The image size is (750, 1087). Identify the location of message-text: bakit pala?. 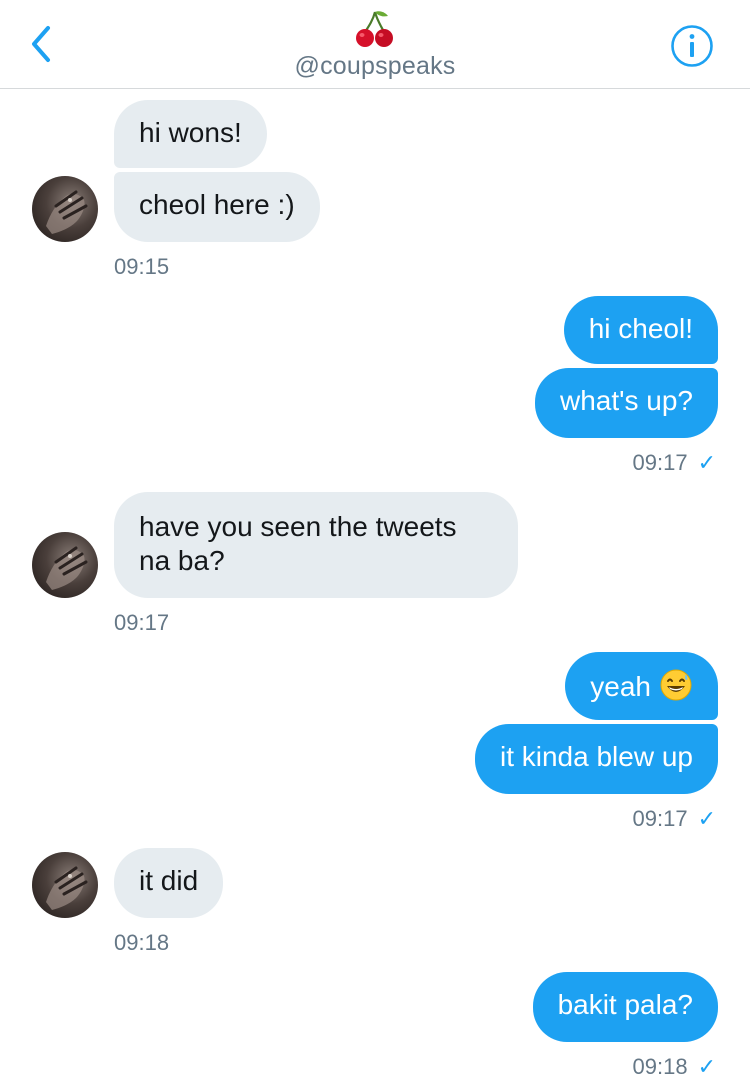
(625, 1004).